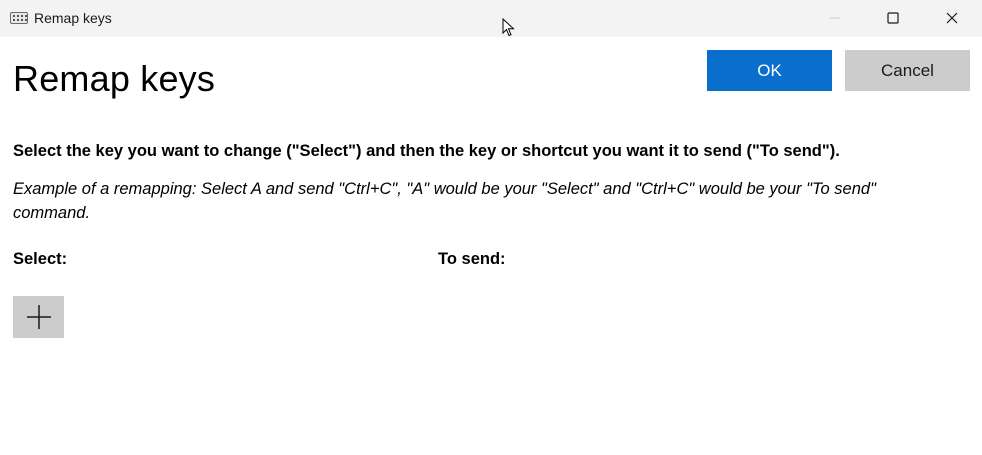 The height and width of the screenshot is (455, 982). What do you see at coordinates (907, 70) in the screenshot?
I see `cancel-button: Cancel` at bounding box center [907, 70].